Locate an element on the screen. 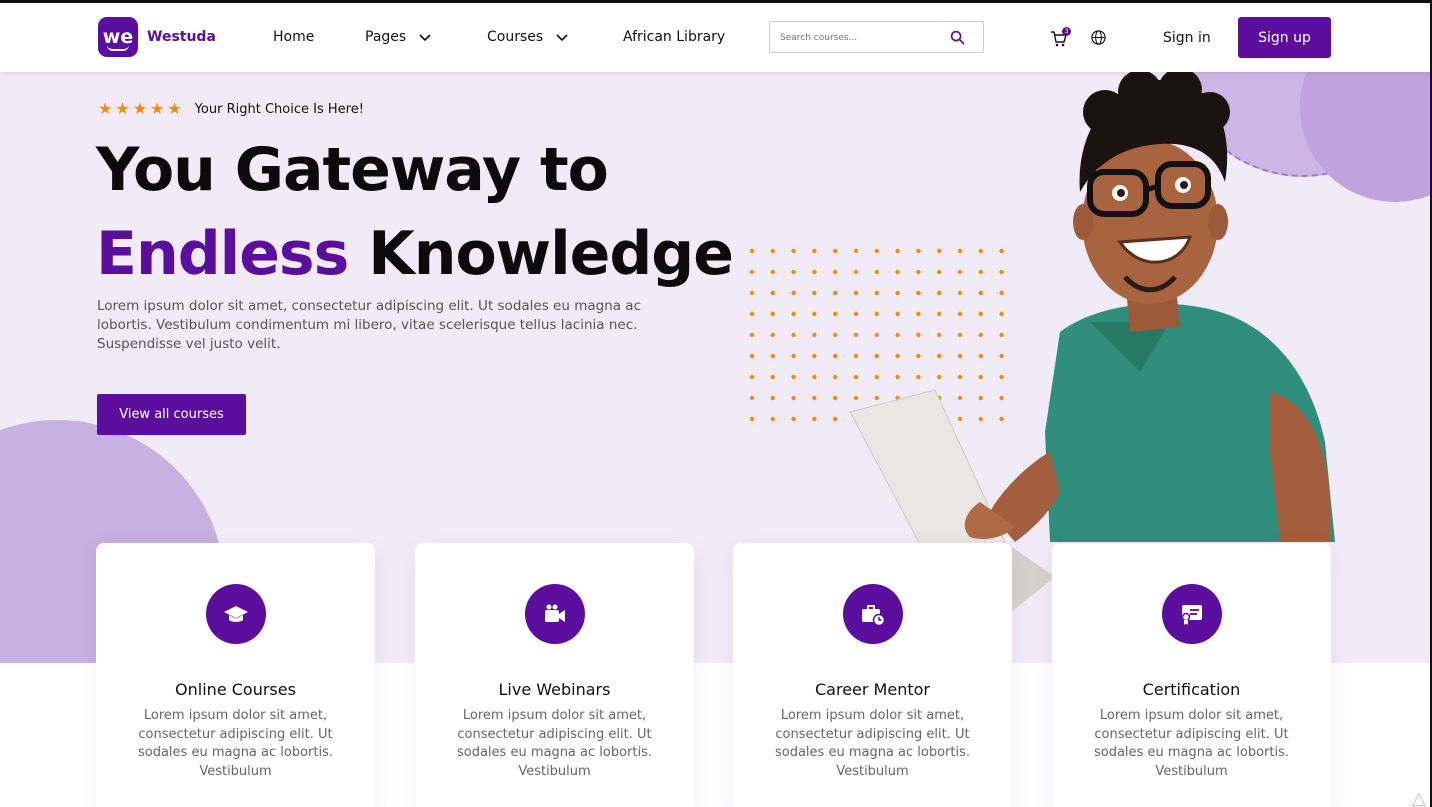 Image resolution: width=1432 pixels, height=807 pixels. search-box is located at coordinates (876, 37).